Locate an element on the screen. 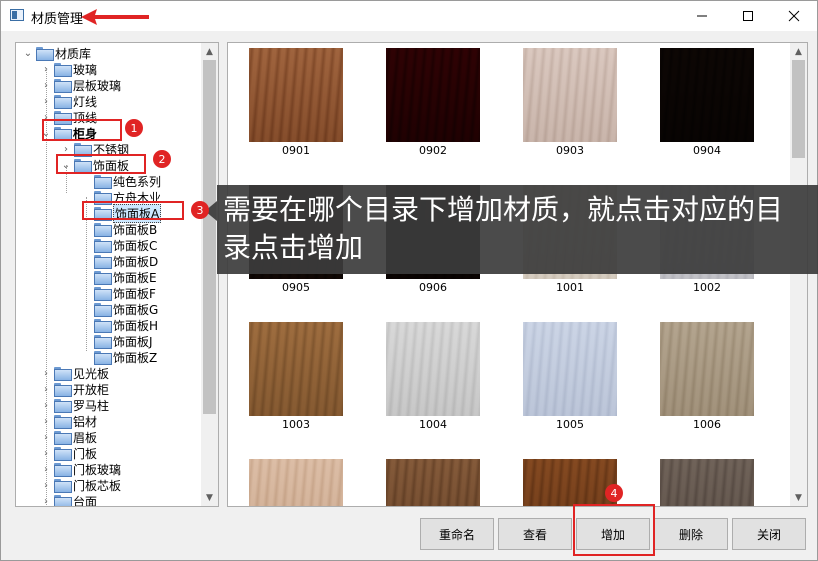  tree-item-label: 门板玻璃 is located at coordinates (97, 469).